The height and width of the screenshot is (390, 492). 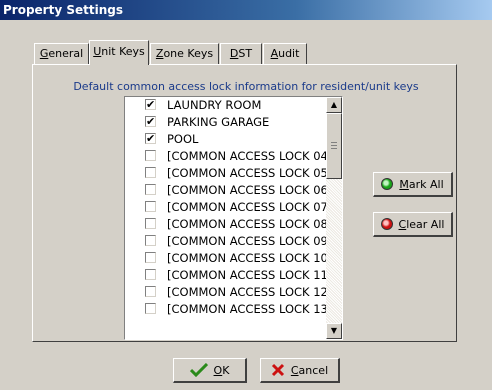 I want to click on lock-list-item: [COMMON ACCESS LOCK 11], so click(x=238, y=275).